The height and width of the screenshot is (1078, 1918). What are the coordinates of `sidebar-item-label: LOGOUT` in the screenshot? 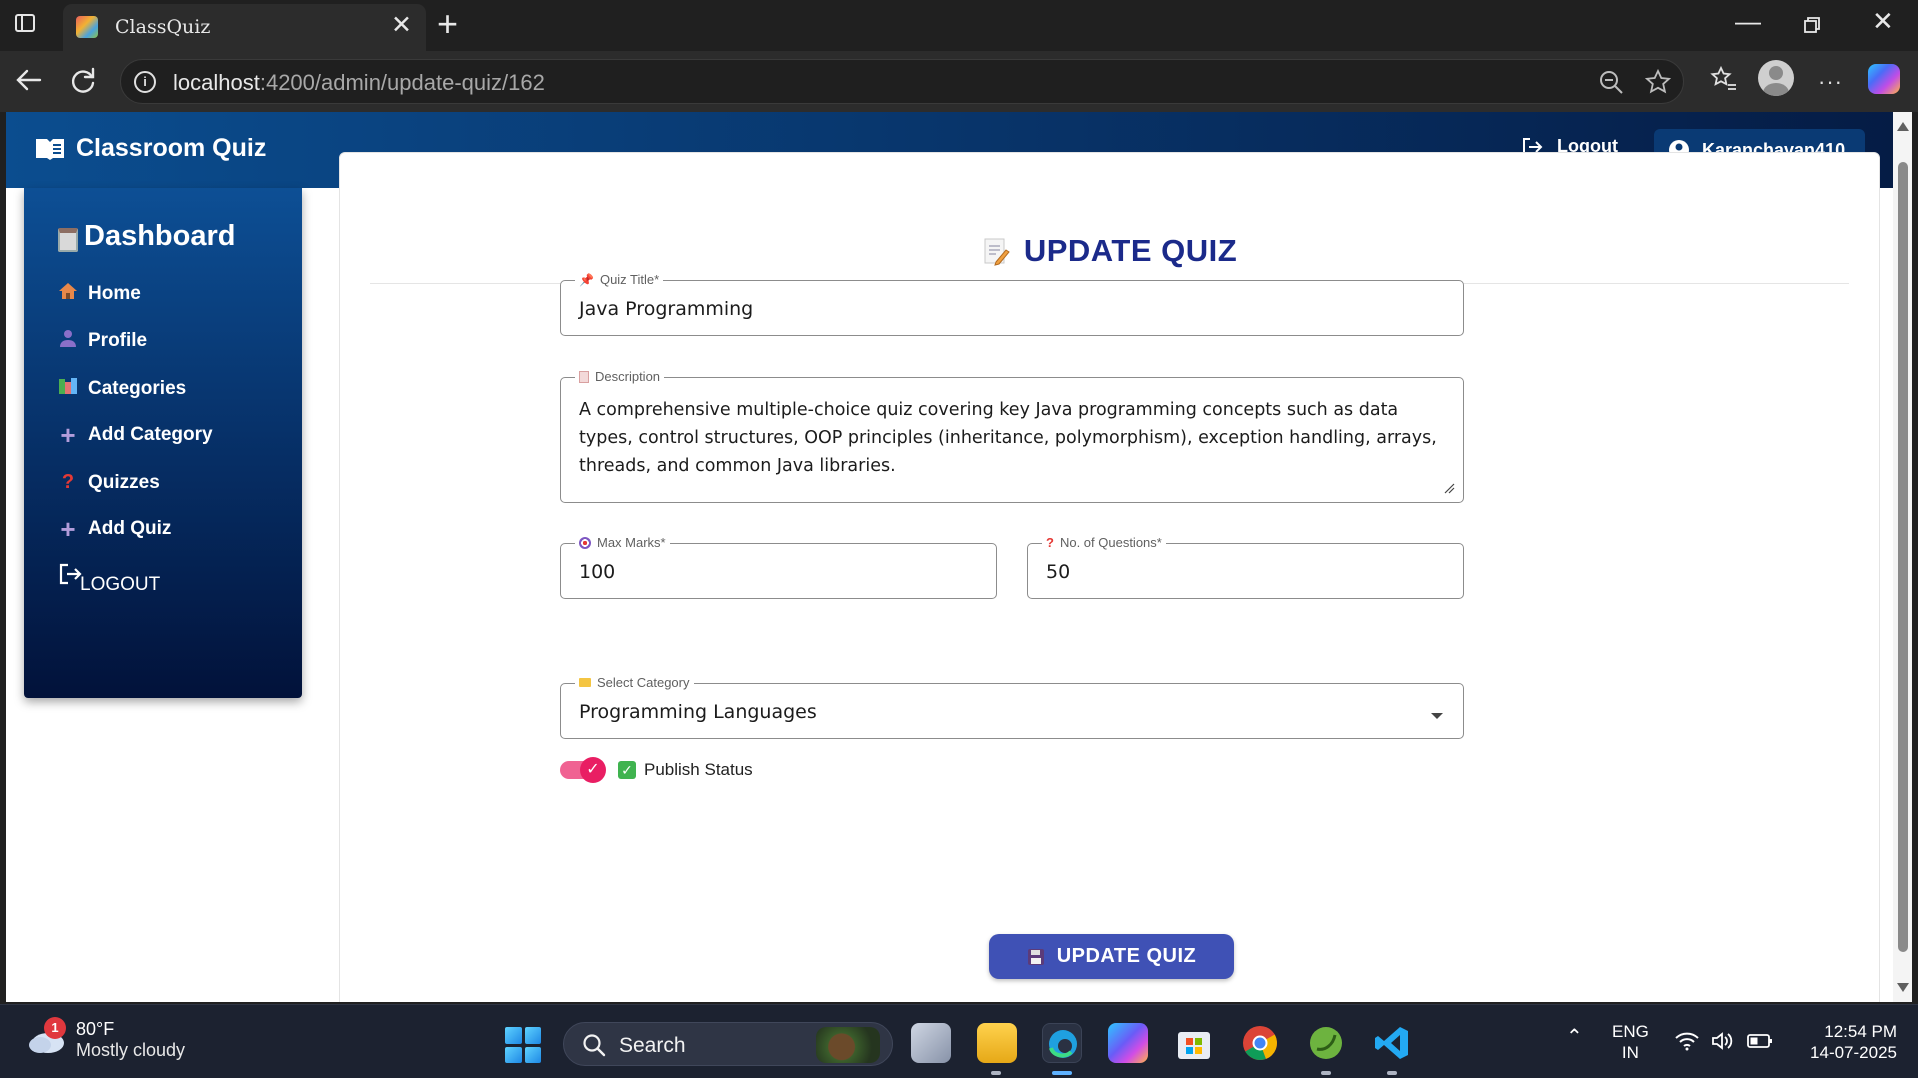 It's located at (120, 584).